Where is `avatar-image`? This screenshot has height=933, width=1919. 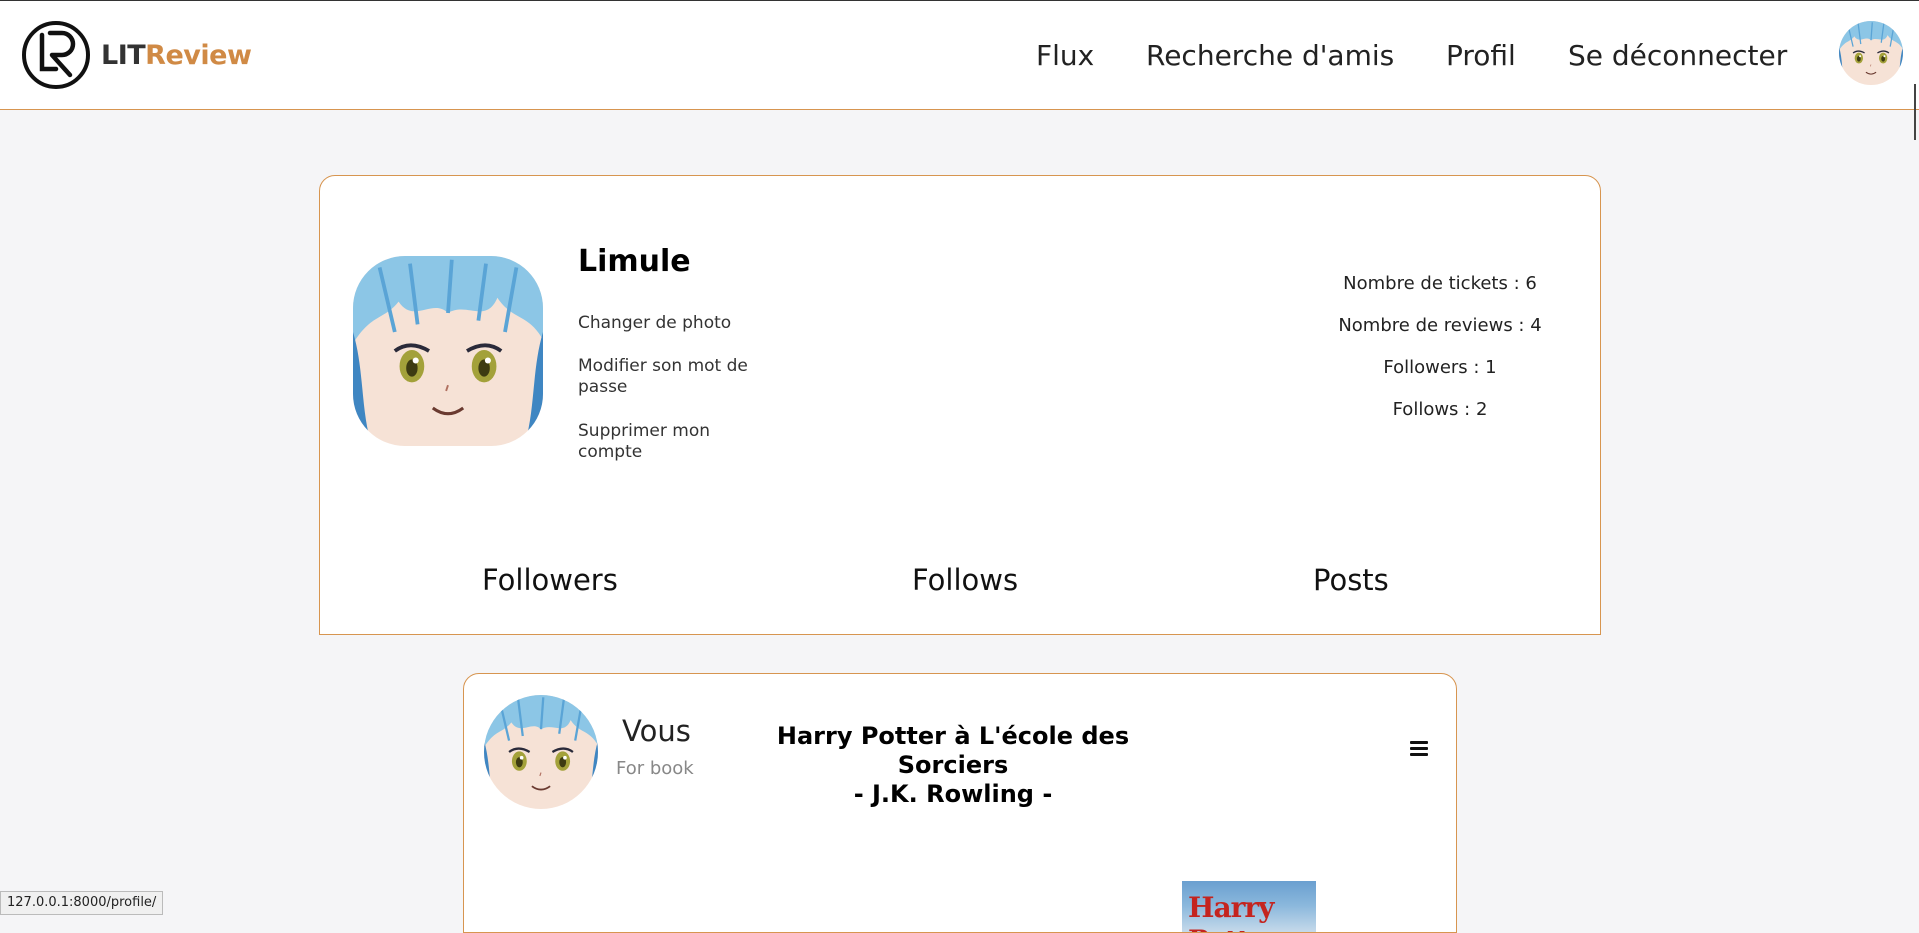 avatar-image is located at coordinates (1871, 53).